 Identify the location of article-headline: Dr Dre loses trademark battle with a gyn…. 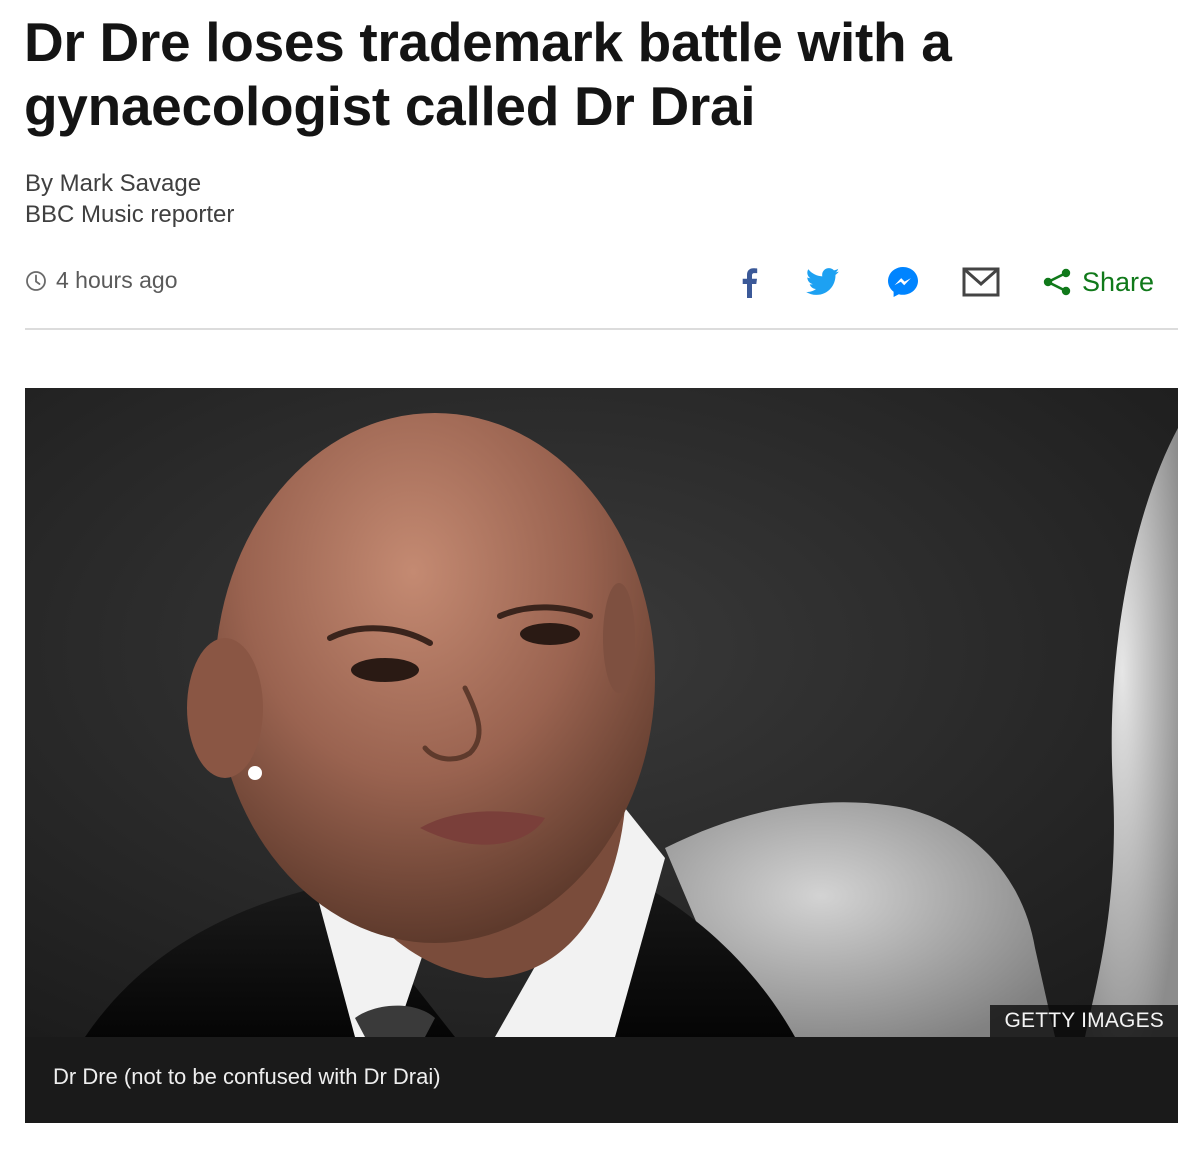
(488, 74).